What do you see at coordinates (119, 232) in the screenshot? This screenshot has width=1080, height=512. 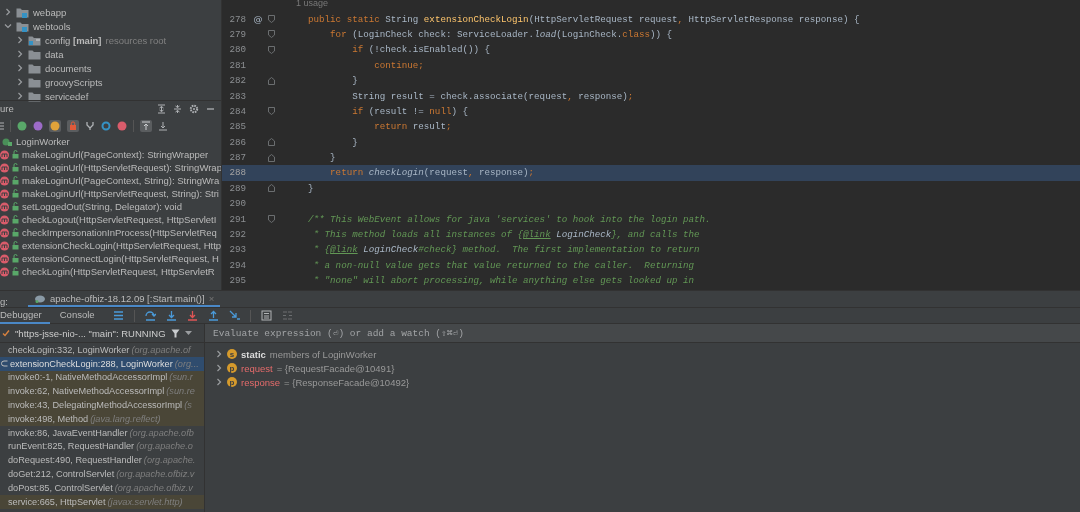 I see `structure-item: checkImpersonationInProcess(HttpServletReq` at bounding box center [119, 232].